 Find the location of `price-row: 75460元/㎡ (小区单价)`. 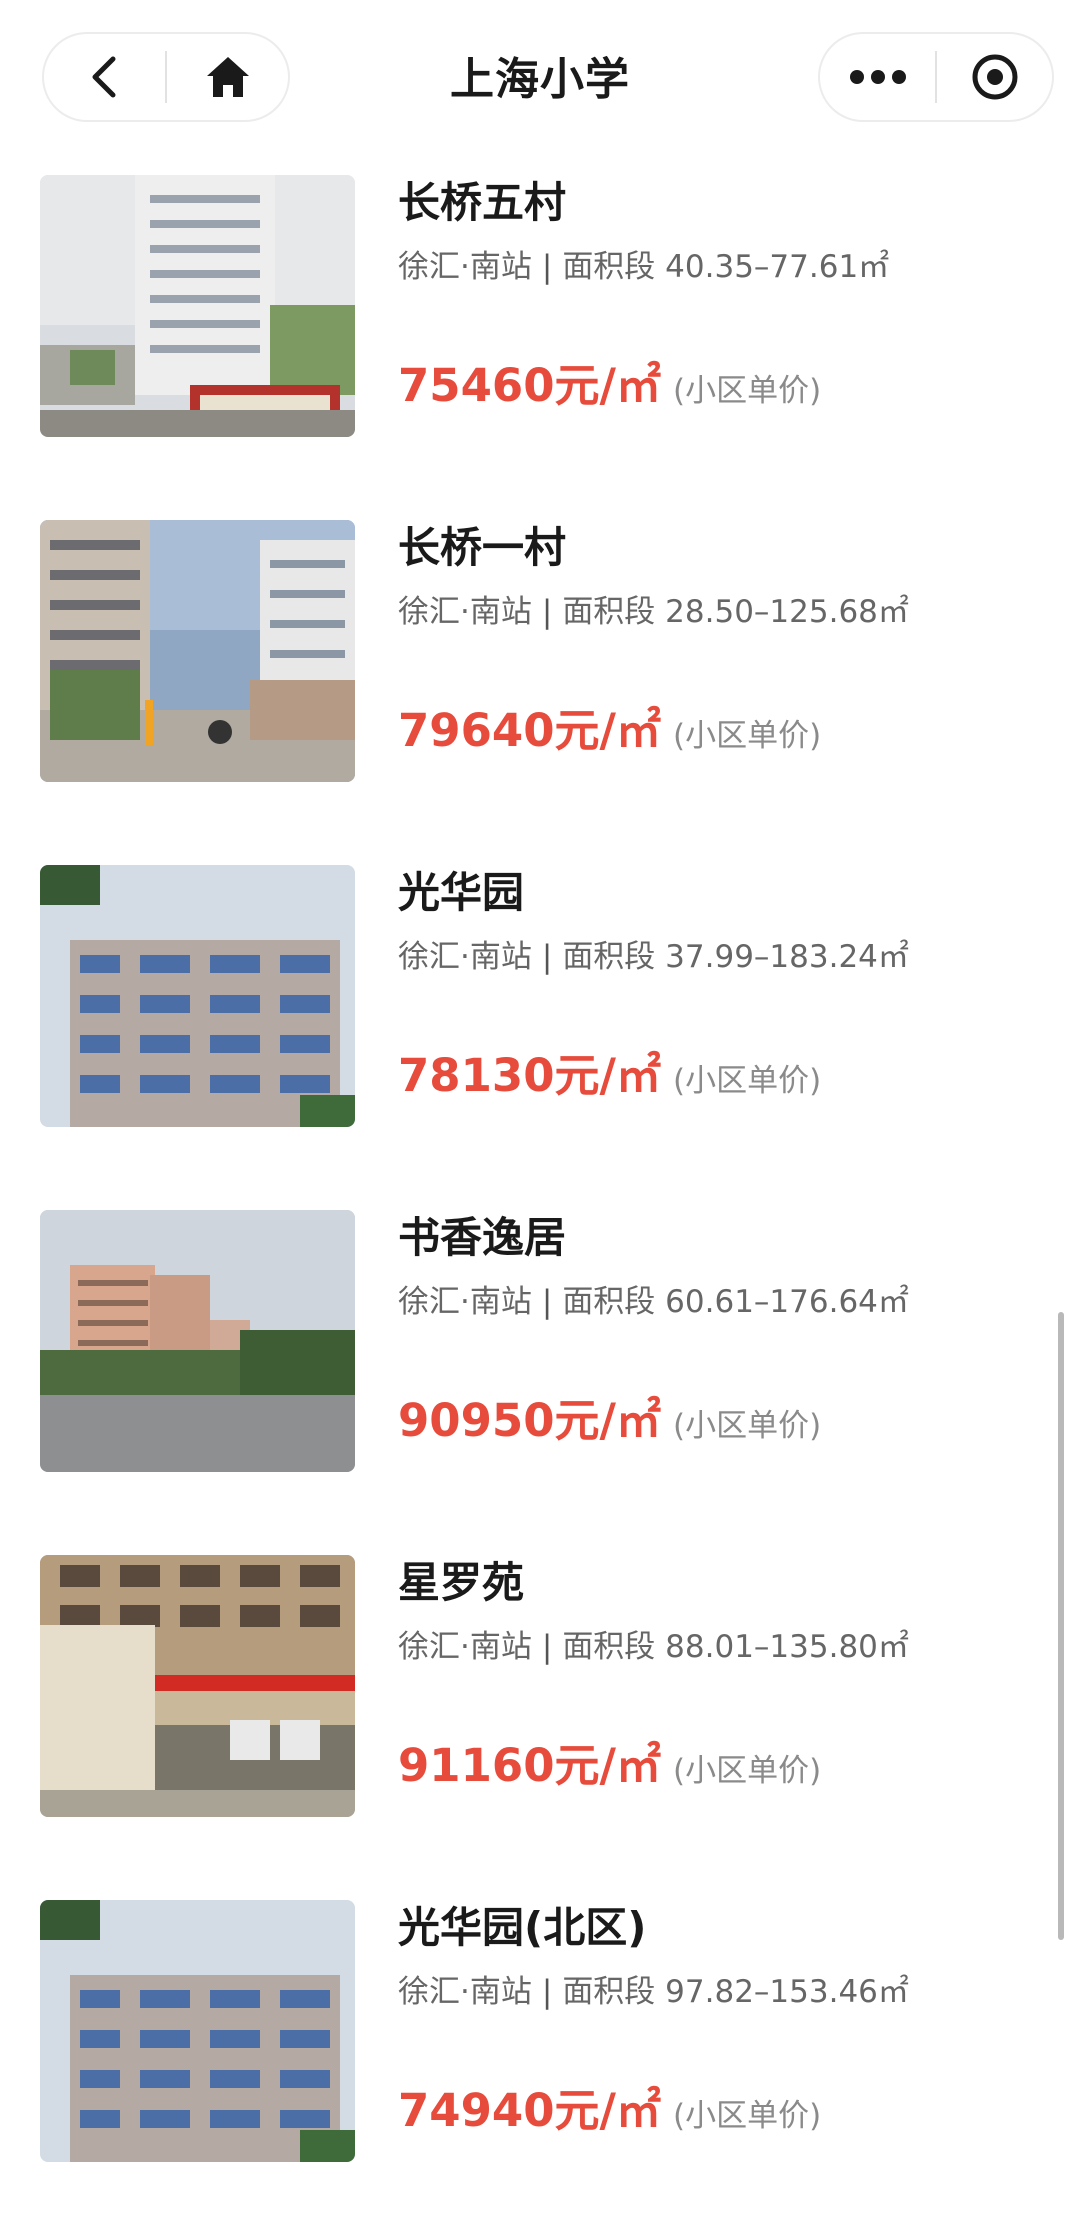

price-row: 75460元/㎡ (小区单价) is located at coordinates (718, 386).